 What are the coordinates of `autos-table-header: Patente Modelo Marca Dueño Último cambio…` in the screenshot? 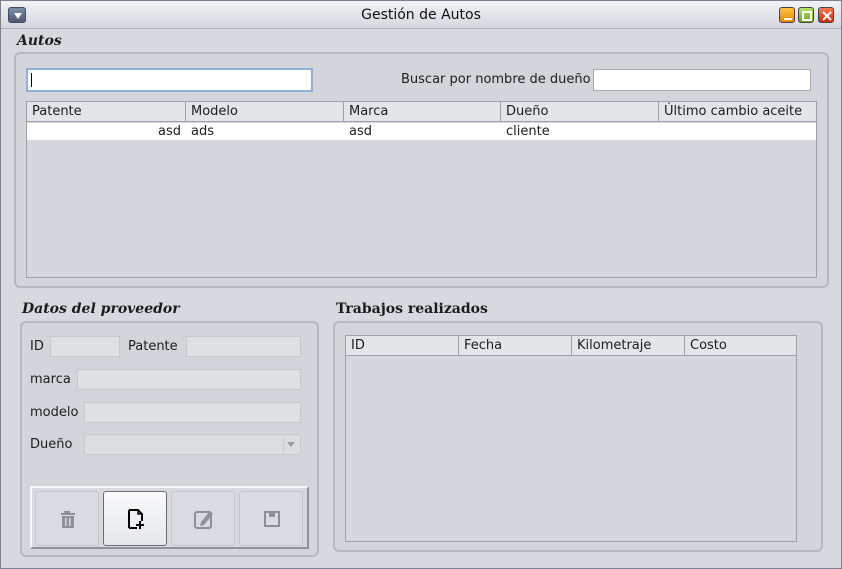 It's located at (421, 112).